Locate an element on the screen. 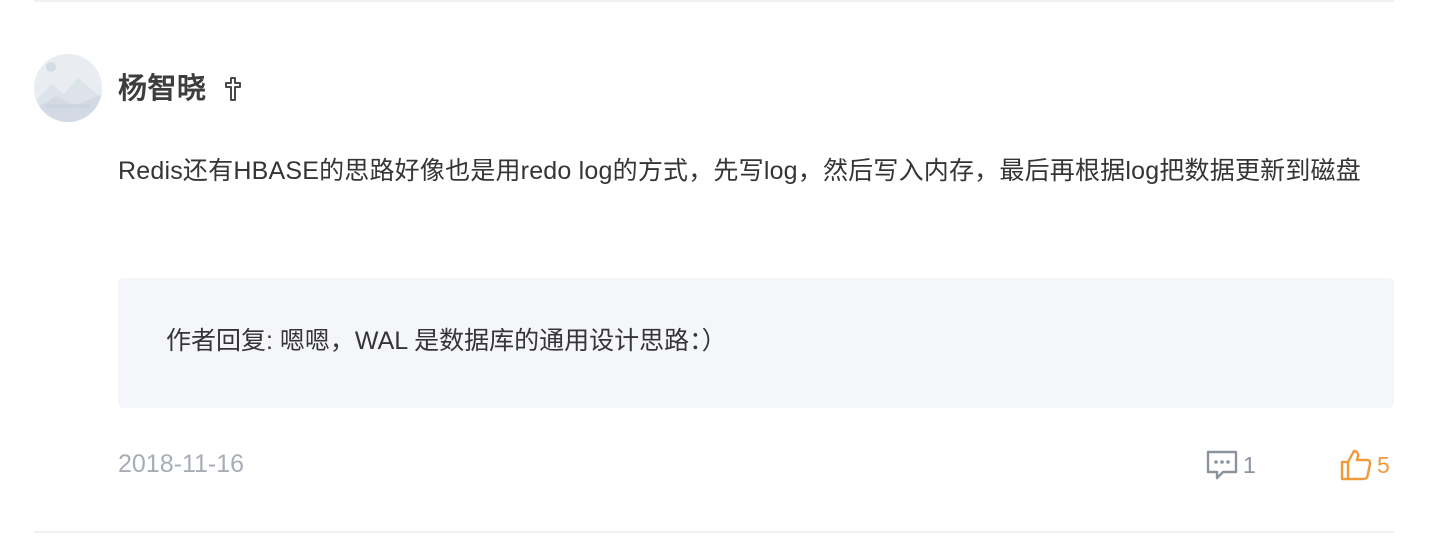 This screenshot has width=1448, height=542. like-count: 5 is located at coordinates (1383, 464).